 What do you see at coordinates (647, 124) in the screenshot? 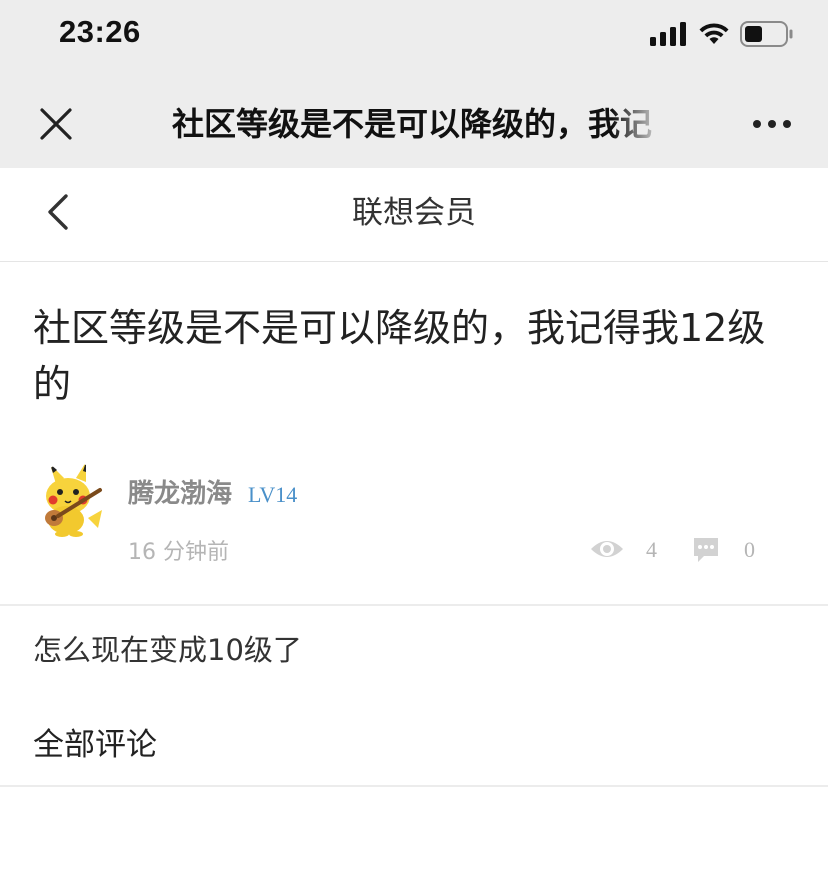
I see `webview-title-fade` at bounding box center [647, 124].